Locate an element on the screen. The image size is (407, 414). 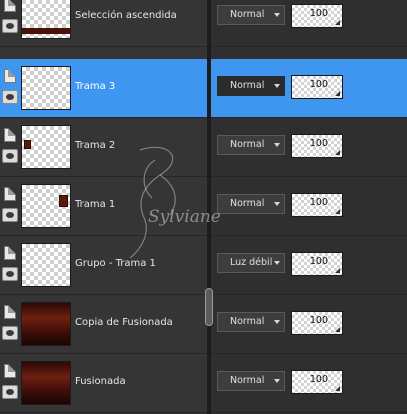
blend-mode-dropdown: Luz débil is located at coordinates (251, 263).